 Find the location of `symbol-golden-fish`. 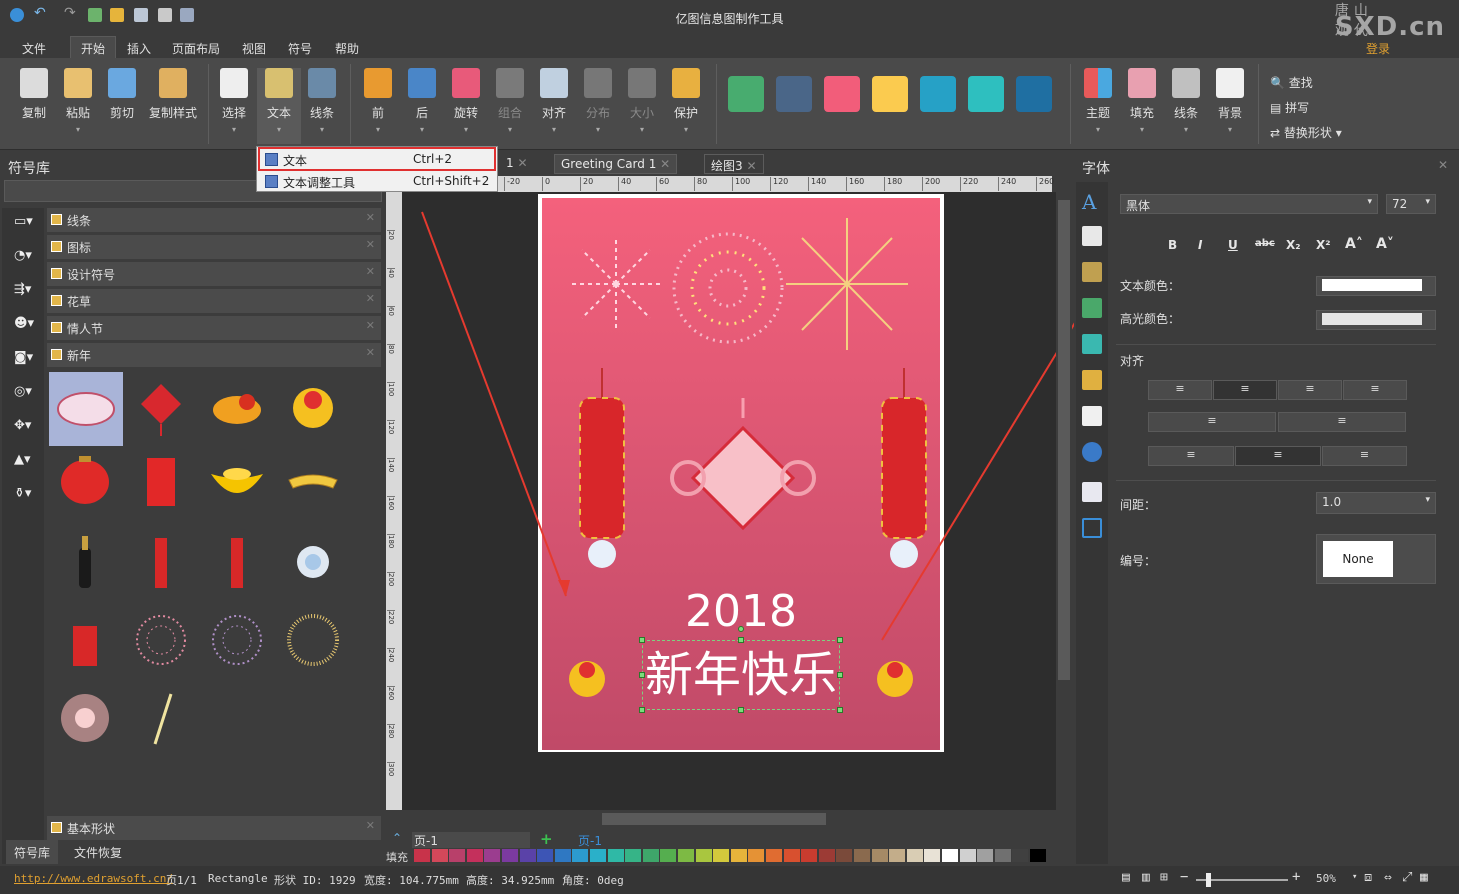

symbol-golden-fish is located at coordinates (237, 408).